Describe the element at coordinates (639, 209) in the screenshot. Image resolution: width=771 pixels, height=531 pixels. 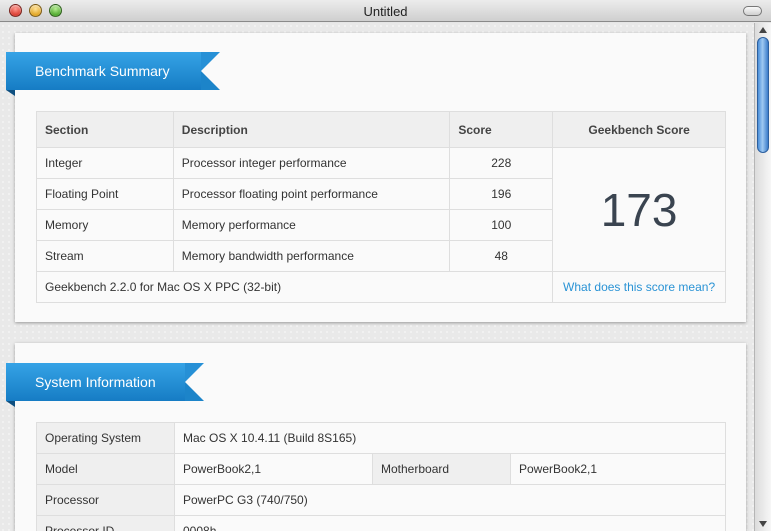
I see `geekbench-score-value: 173` at that location.